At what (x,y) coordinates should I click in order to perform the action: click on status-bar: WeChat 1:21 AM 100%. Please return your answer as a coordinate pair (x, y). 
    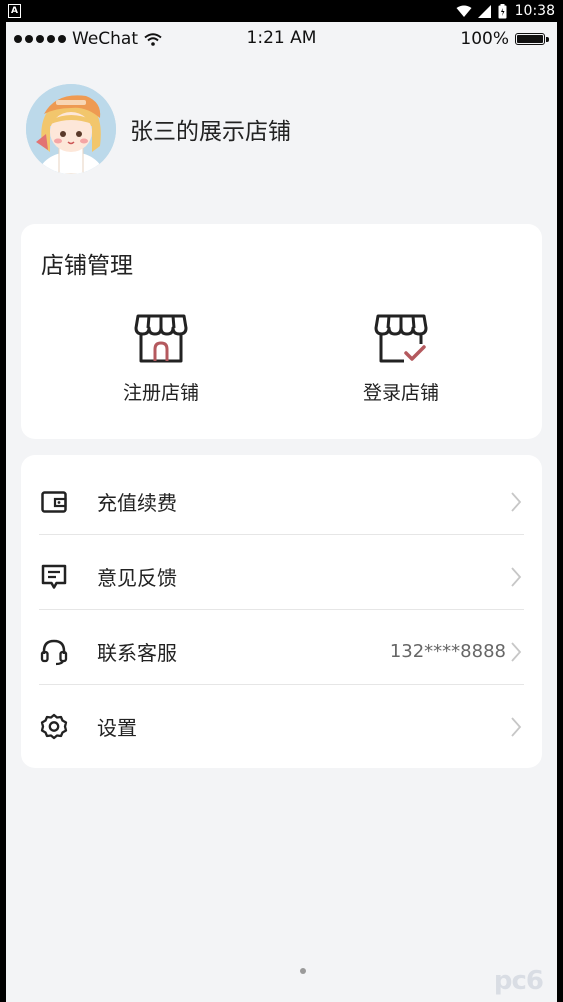
    Looking at the image, I should click on (281, 39).